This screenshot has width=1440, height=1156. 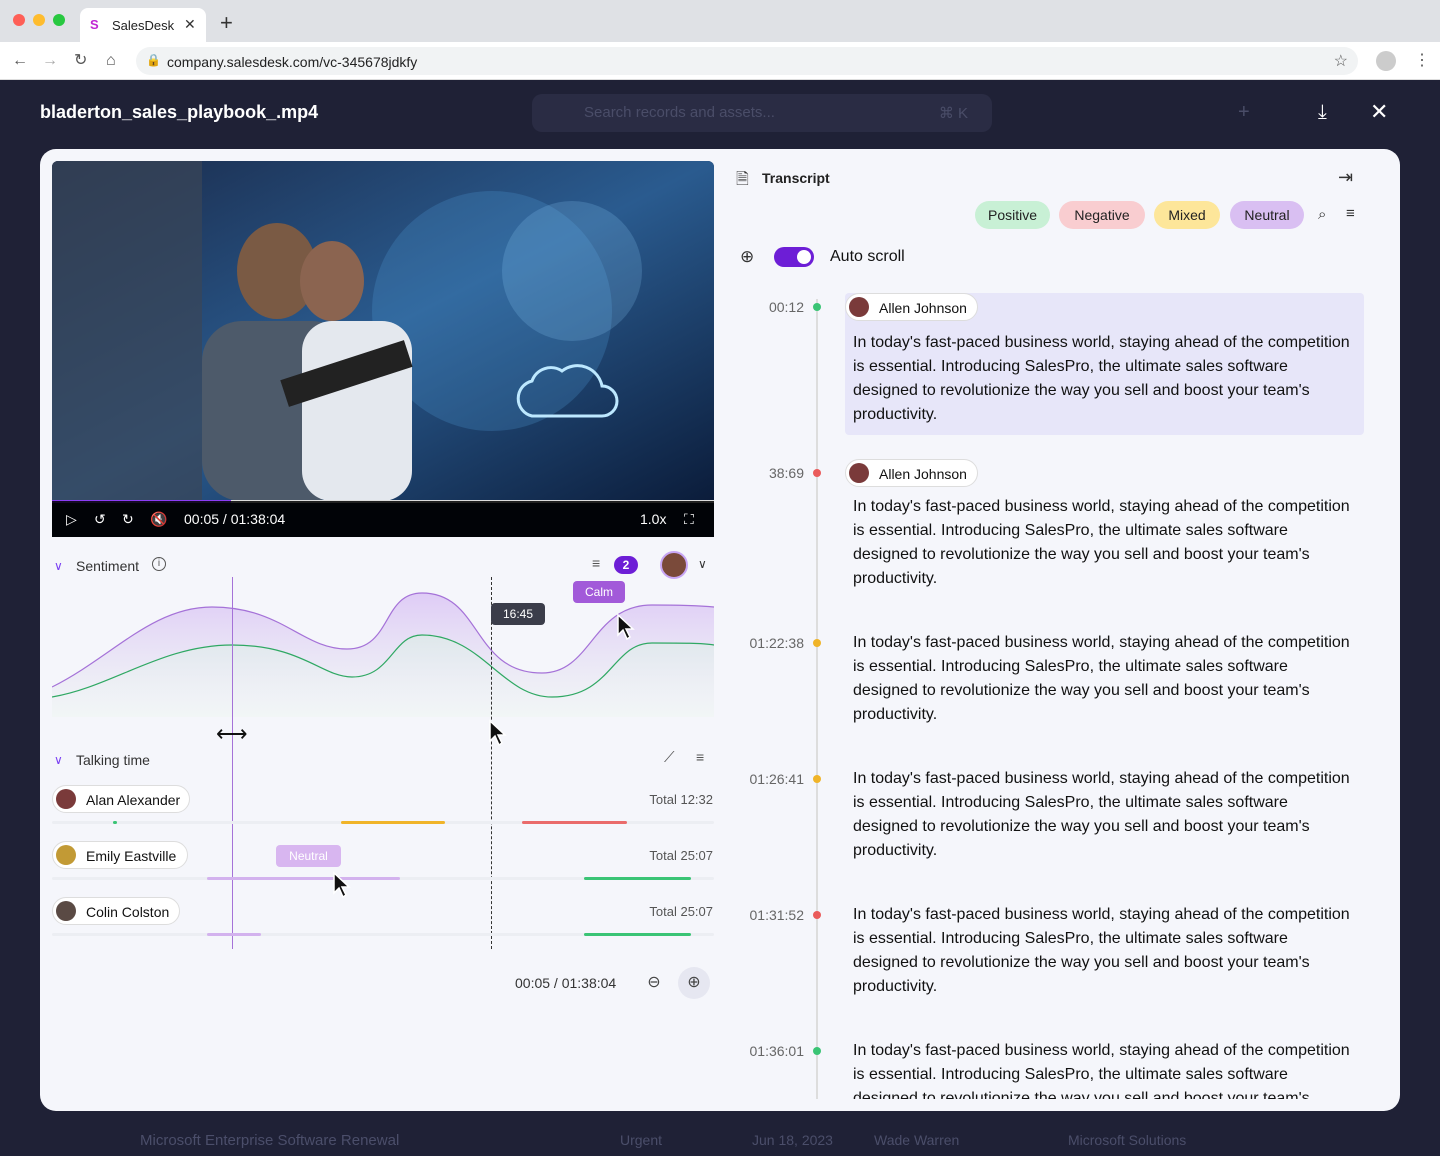 What do you see at coordinates (58, 760) in the screenshot?
I see `talking-time-collapse-chevron-icon: ∨` at bounding box center [58, 760].